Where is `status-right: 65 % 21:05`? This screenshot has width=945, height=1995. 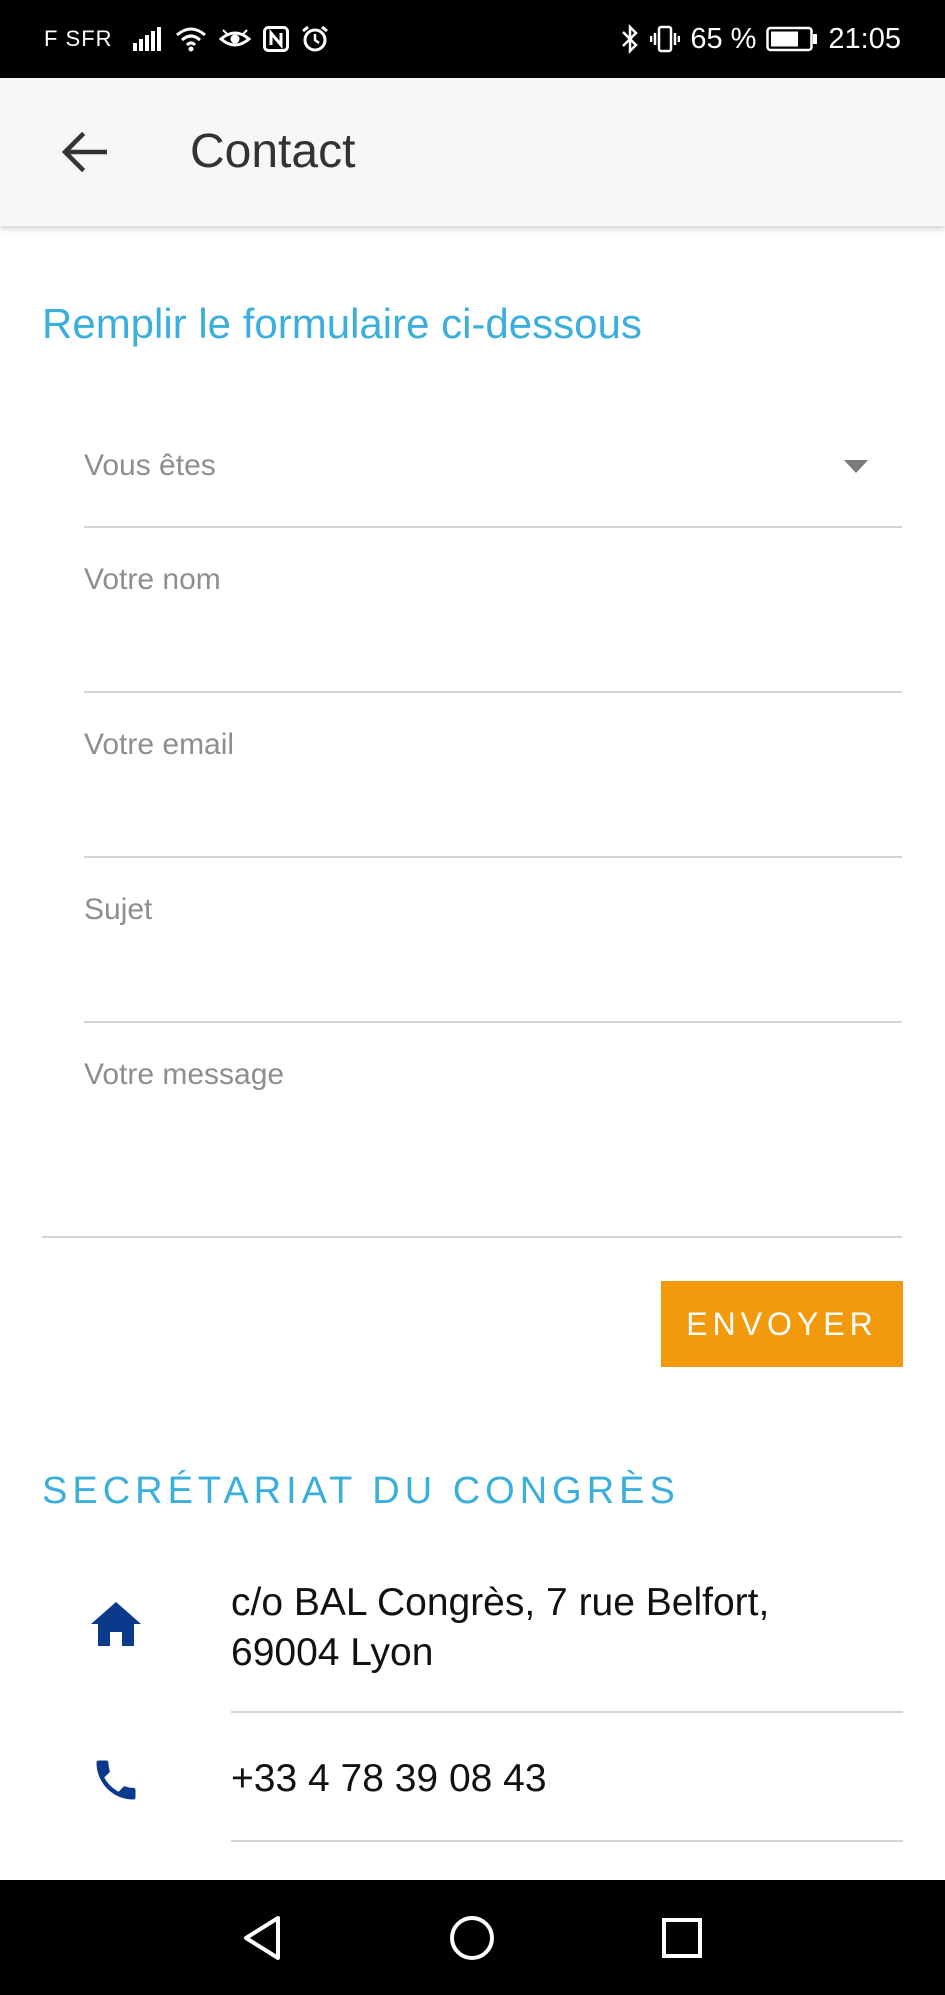
status-right: 65 % 21:05 is located at coordinates (760, 39).